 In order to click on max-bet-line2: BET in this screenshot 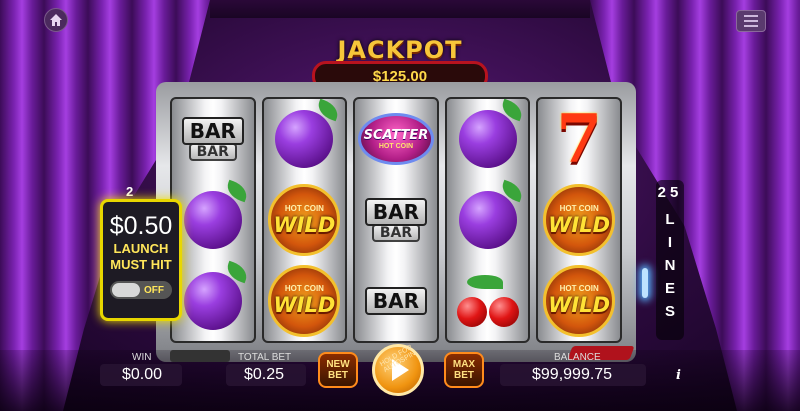, I will do `click(464, 375)`.